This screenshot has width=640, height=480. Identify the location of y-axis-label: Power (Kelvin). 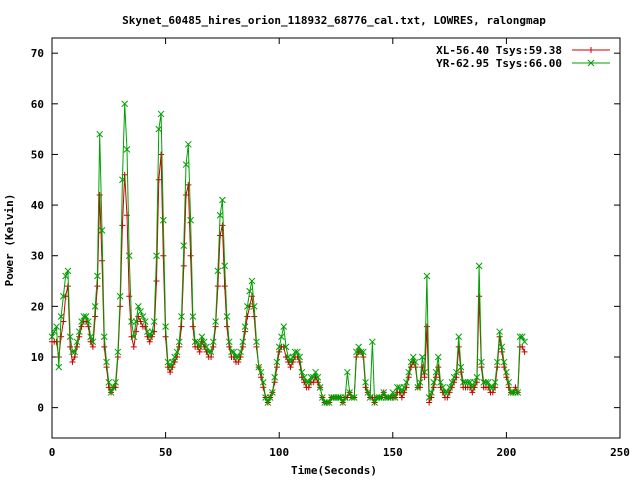
(9, 240).